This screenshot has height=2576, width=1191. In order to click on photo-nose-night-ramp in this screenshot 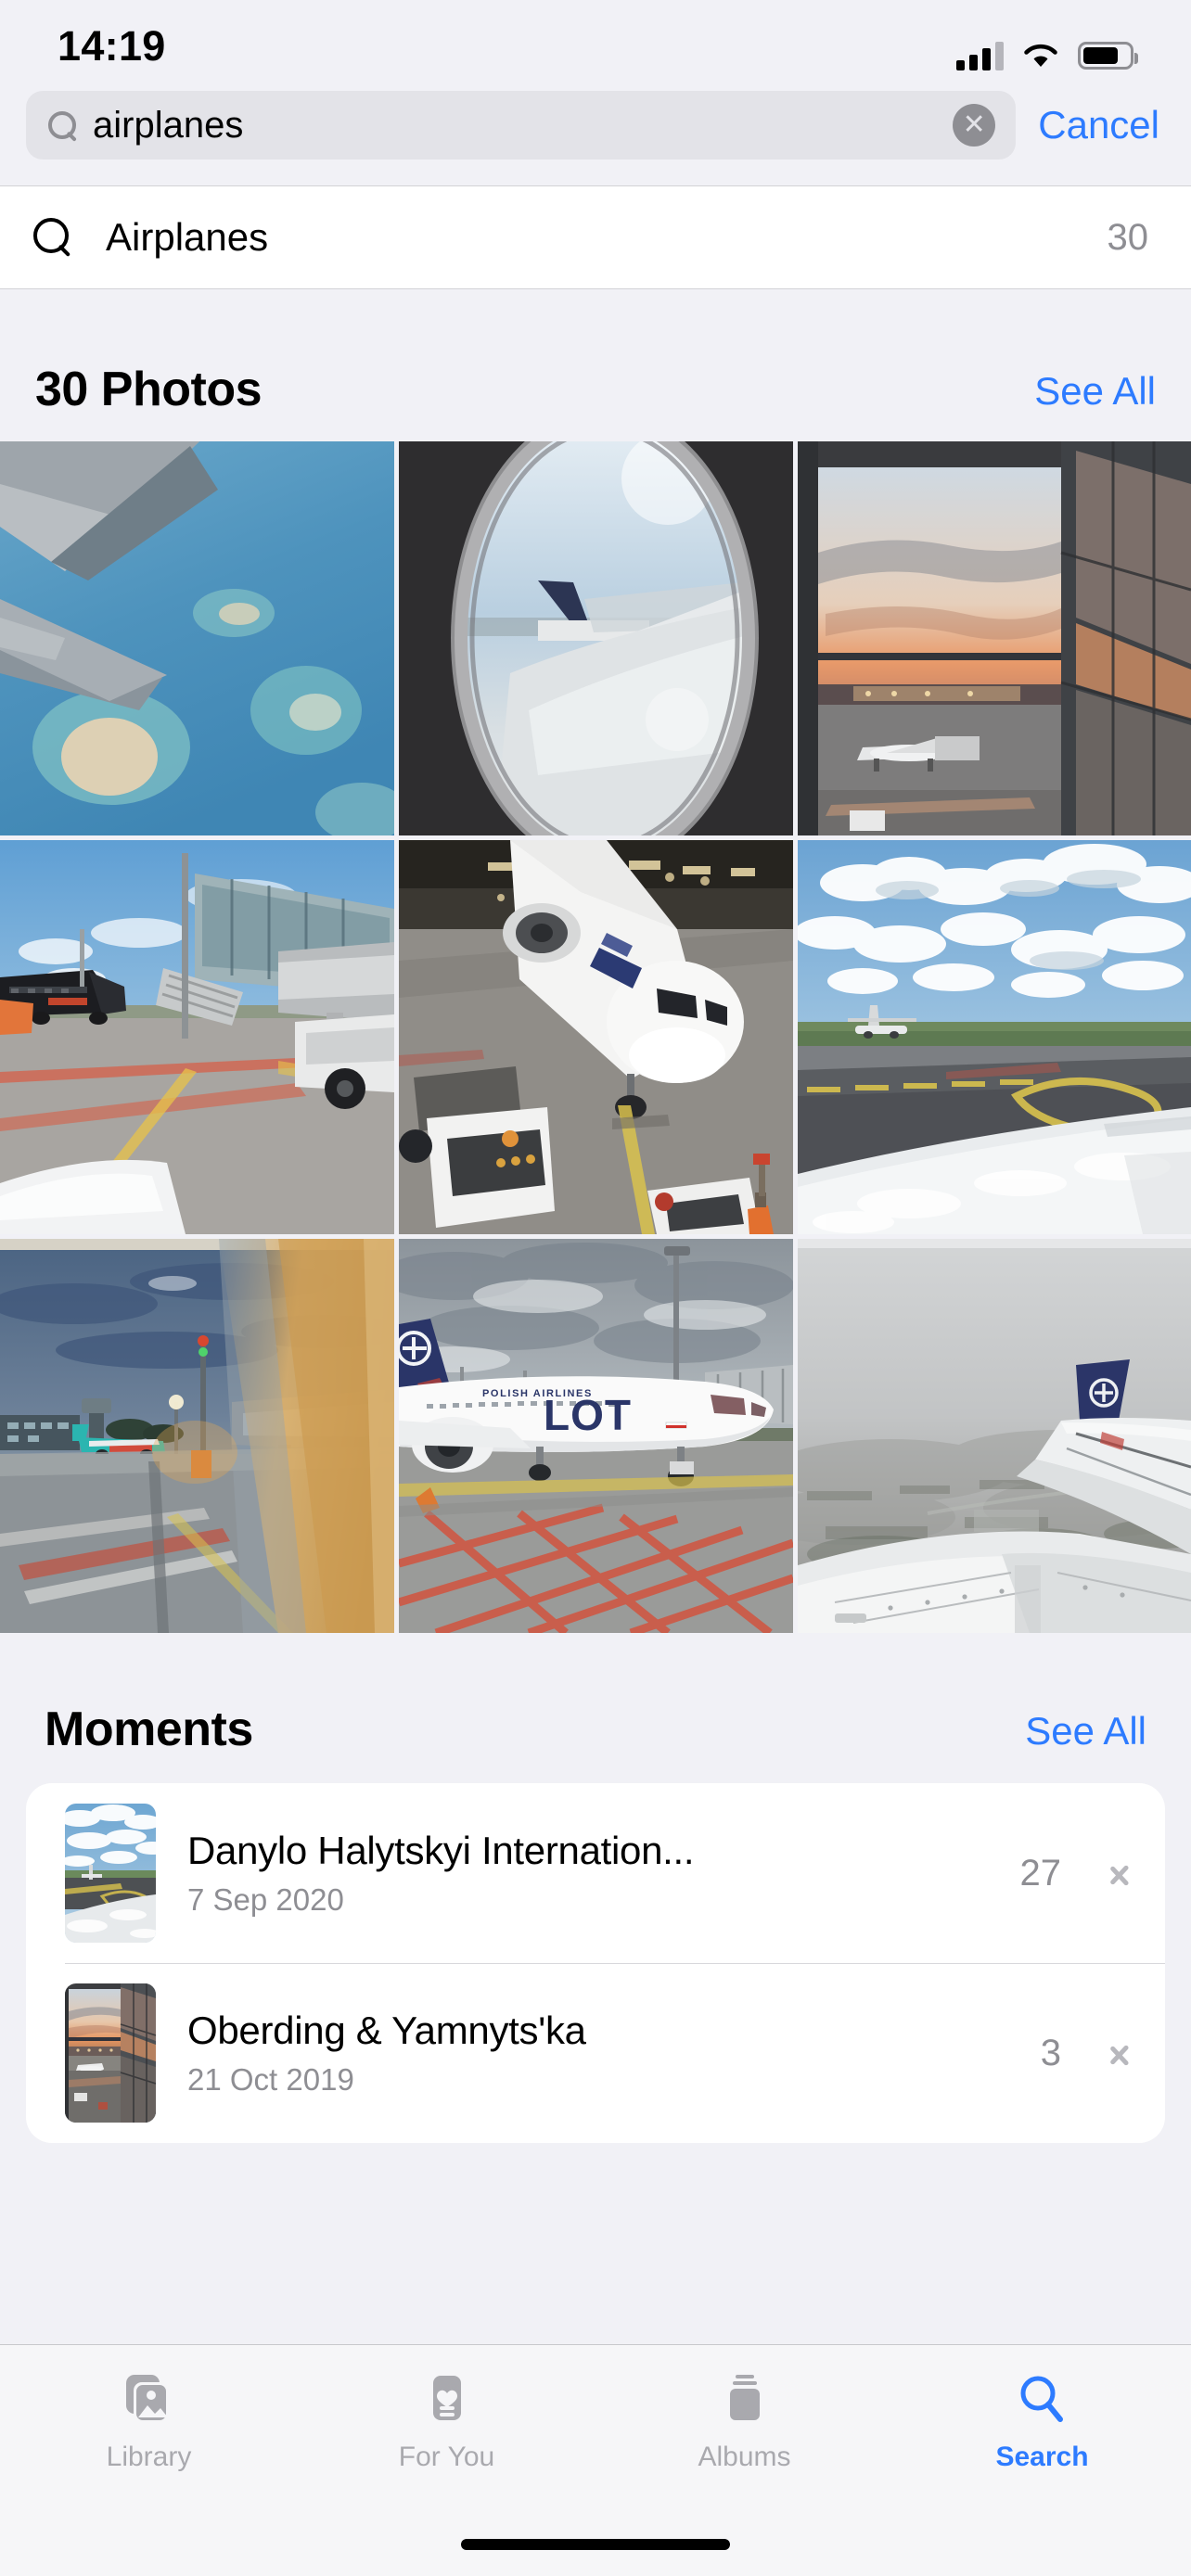, I will do `click(596, 1037)`.